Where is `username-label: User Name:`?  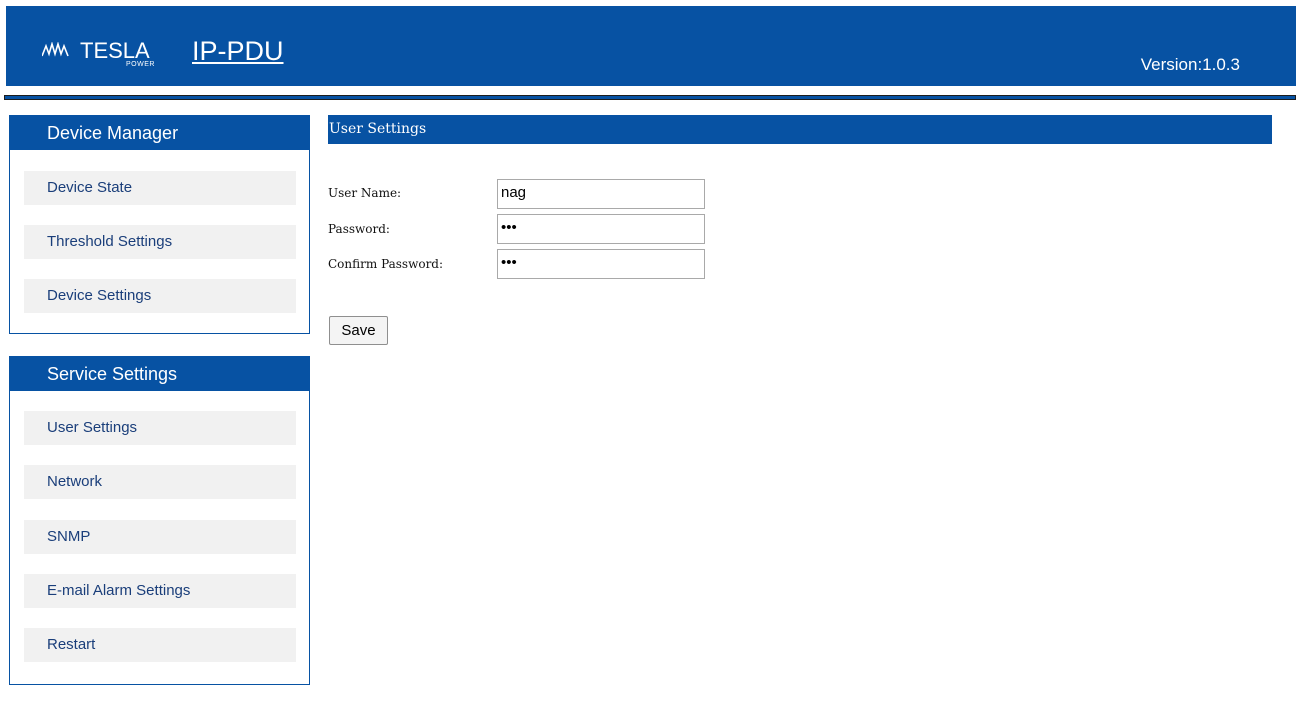 username-label: User Name: is located at coordinates (365, 193).